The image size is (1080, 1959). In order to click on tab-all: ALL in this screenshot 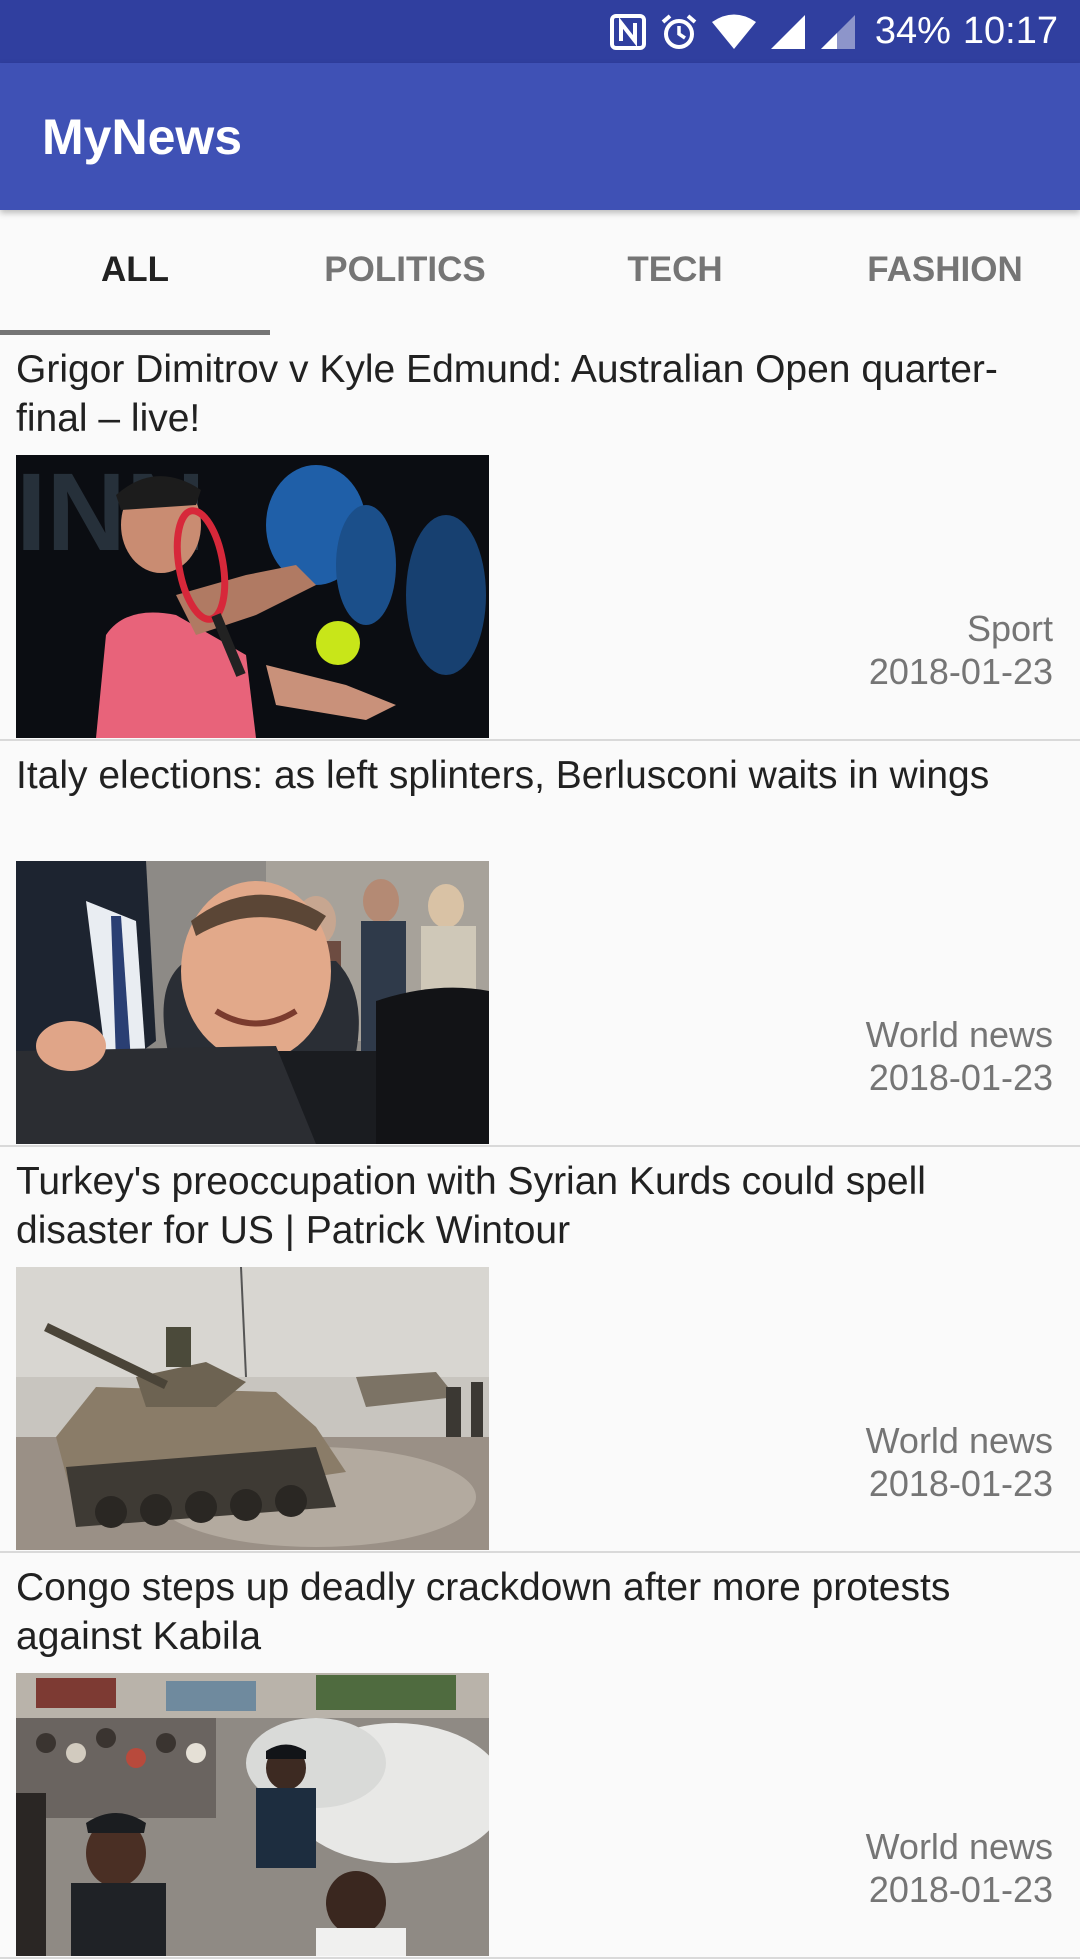, I will do `click(135, 272)`.